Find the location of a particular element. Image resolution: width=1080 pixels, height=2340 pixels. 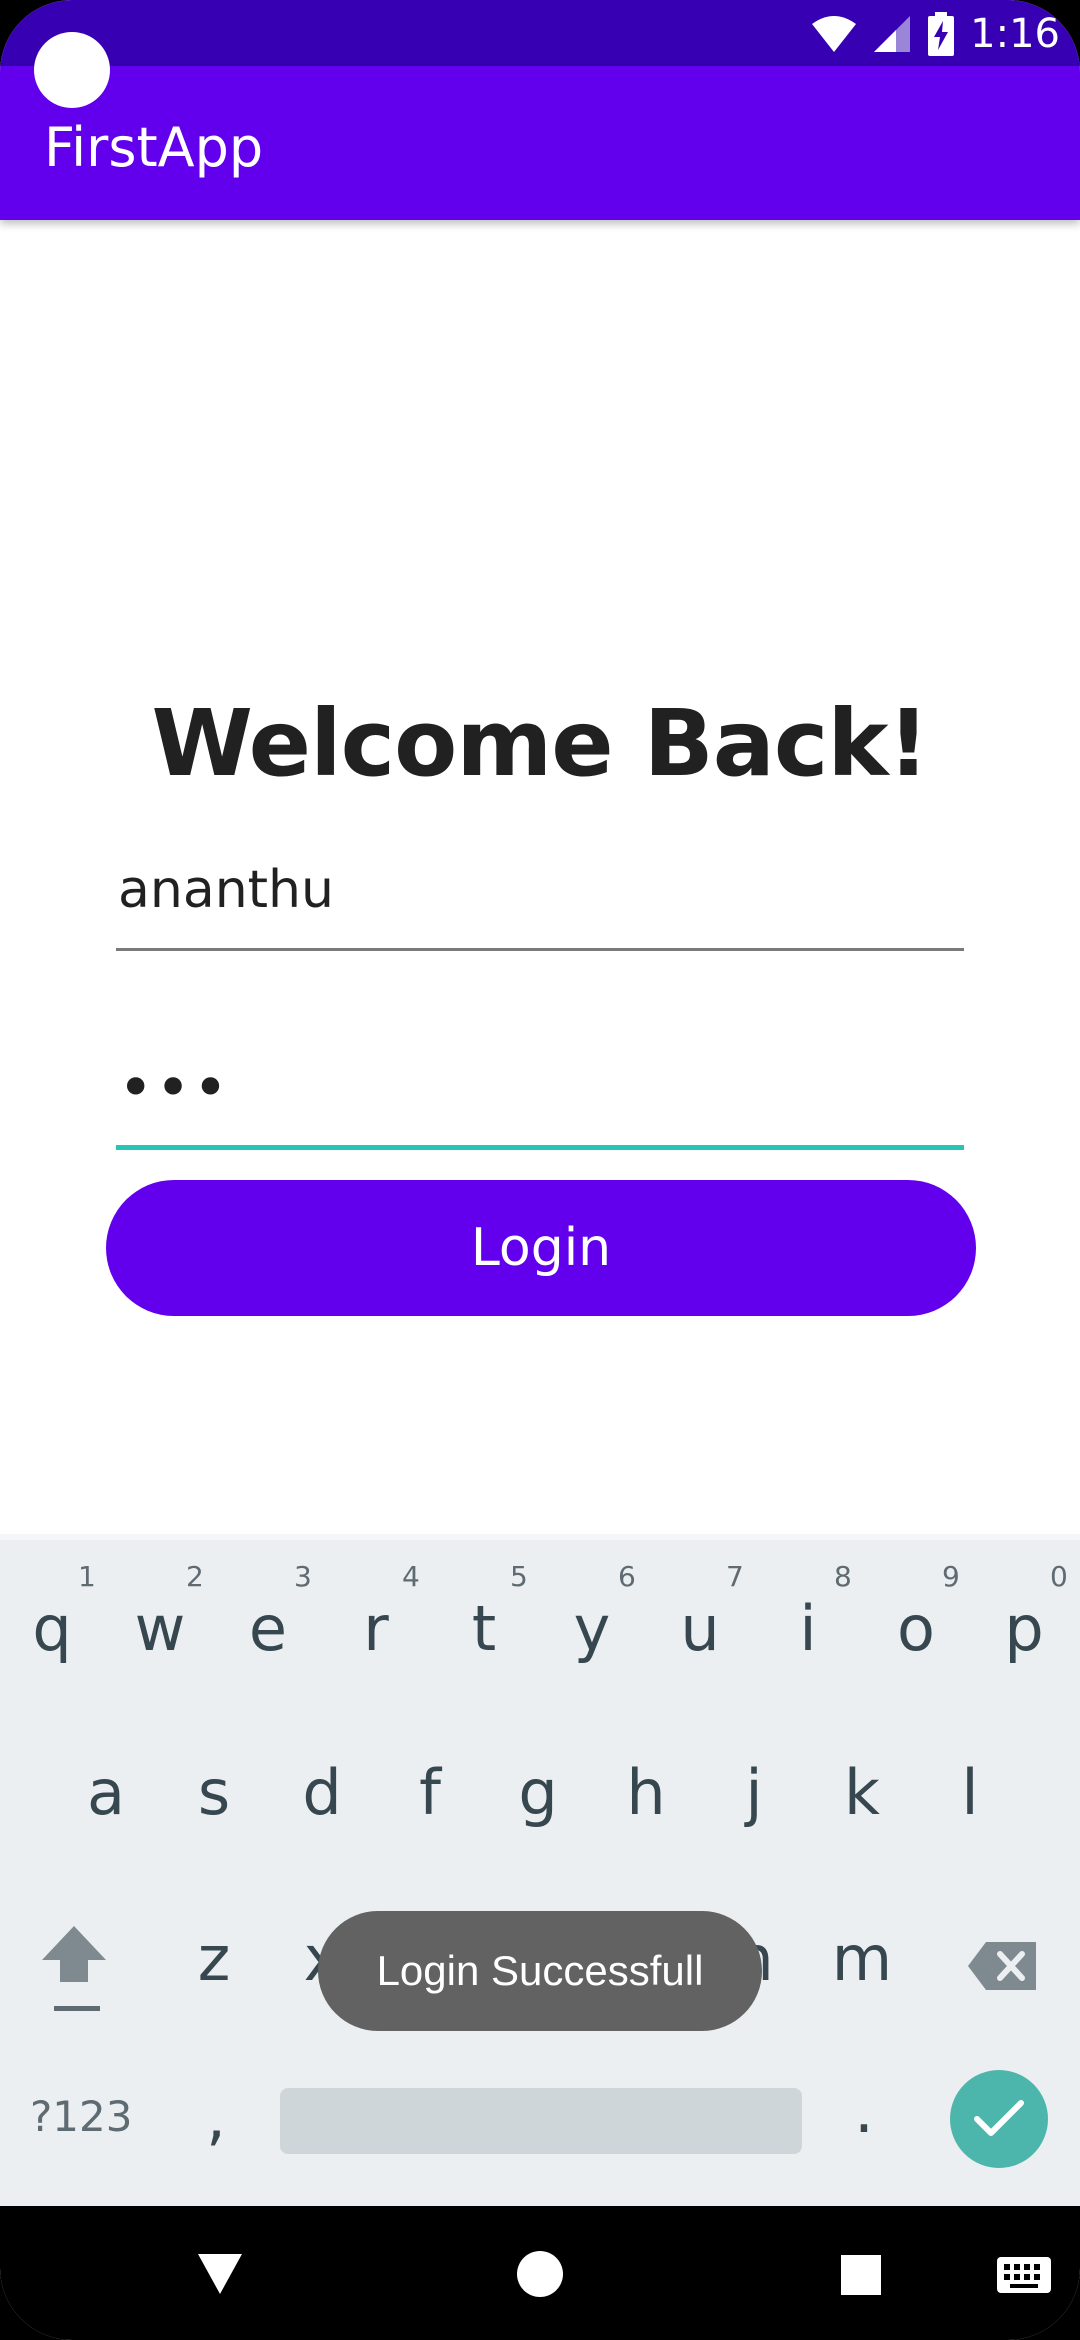

app-bar: FirstApp is located at coordinates (540, 143).